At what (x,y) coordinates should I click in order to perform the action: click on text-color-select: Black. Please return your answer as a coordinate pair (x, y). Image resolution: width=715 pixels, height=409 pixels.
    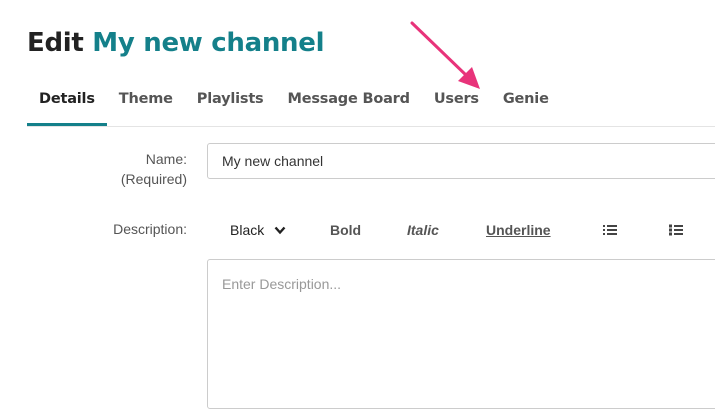
    Looking at the image, I should click on (258, 230).